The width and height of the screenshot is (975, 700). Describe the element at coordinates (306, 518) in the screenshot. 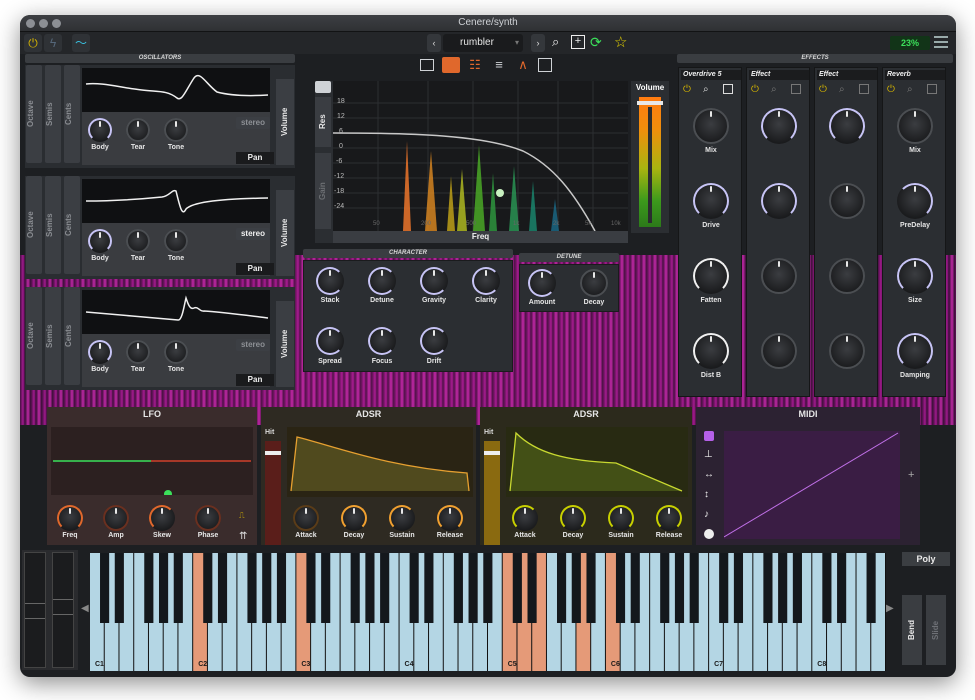

I see `adsr1-attack-knob` at that location.